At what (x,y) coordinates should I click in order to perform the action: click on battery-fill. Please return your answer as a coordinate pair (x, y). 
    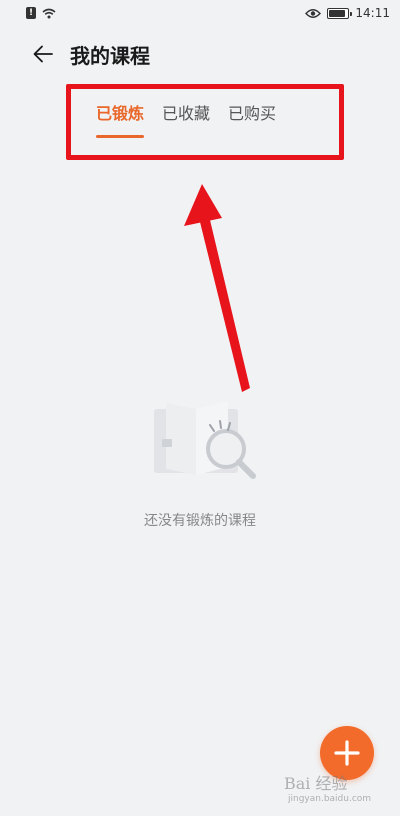
    Looking at the image, I should click on (337, 13).